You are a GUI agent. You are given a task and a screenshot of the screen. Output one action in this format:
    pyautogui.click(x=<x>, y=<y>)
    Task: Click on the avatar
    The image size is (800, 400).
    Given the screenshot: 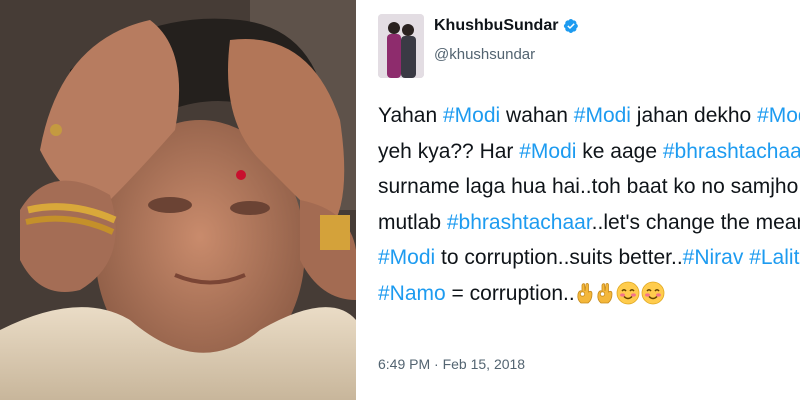 What is the action you would take?
    pyautogui.click(x=401, y=46)
    